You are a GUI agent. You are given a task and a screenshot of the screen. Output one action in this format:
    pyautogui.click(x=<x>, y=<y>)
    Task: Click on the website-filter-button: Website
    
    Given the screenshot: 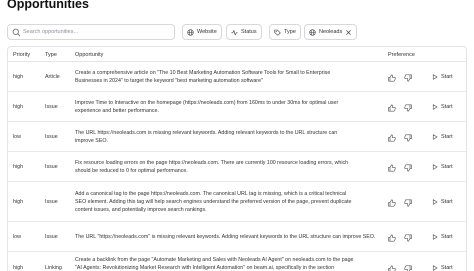 What is the action you would take?
    pyautogui.click(x=202, y=32)
    